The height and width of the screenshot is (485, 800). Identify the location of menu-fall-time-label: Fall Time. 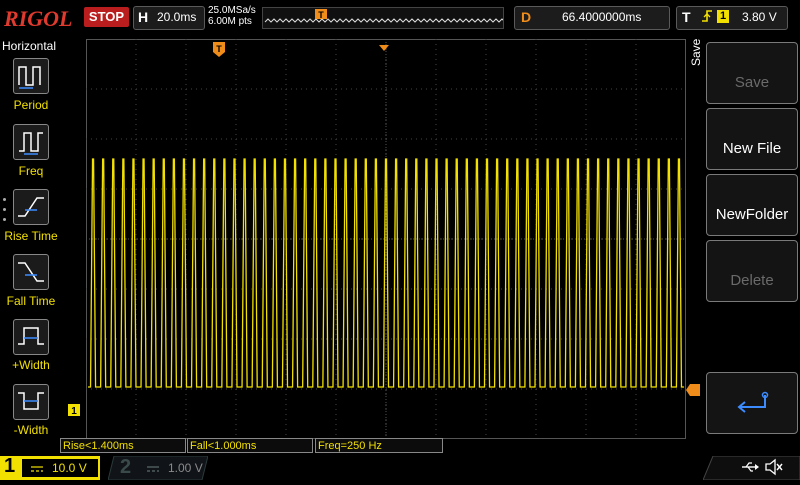
(31, 301).